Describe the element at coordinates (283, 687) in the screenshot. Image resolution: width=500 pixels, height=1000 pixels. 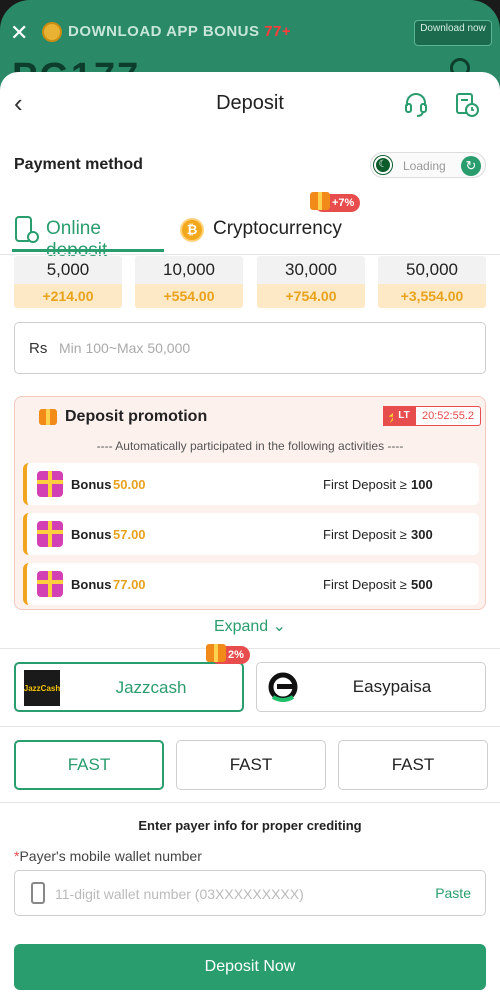
I see `easypaisa-logo-icon` at that location.